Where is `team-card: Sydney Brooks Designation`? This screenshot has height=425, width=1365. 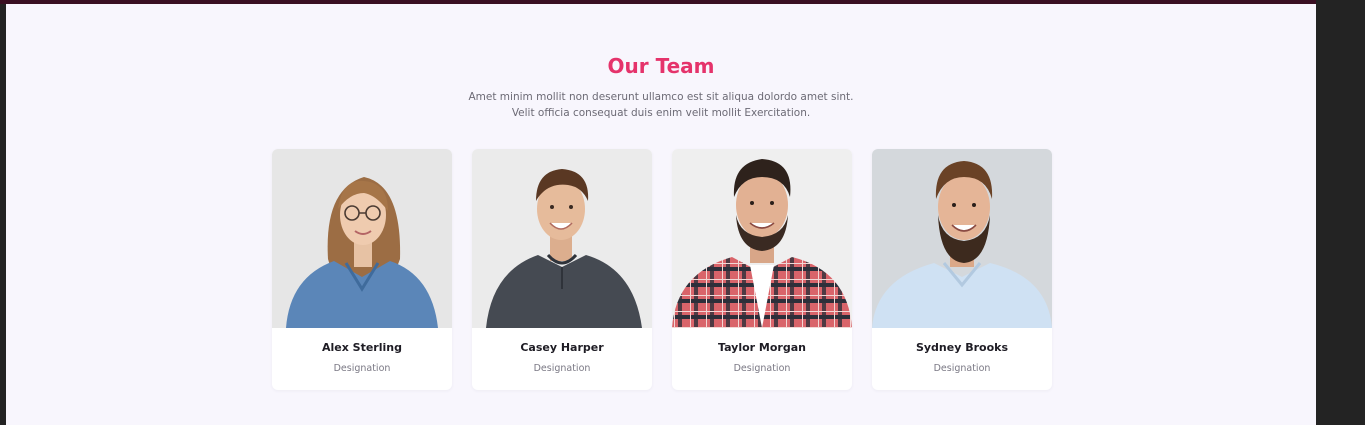 team-card: Sydney Brooks Designation is located at coordinates (962, 269).